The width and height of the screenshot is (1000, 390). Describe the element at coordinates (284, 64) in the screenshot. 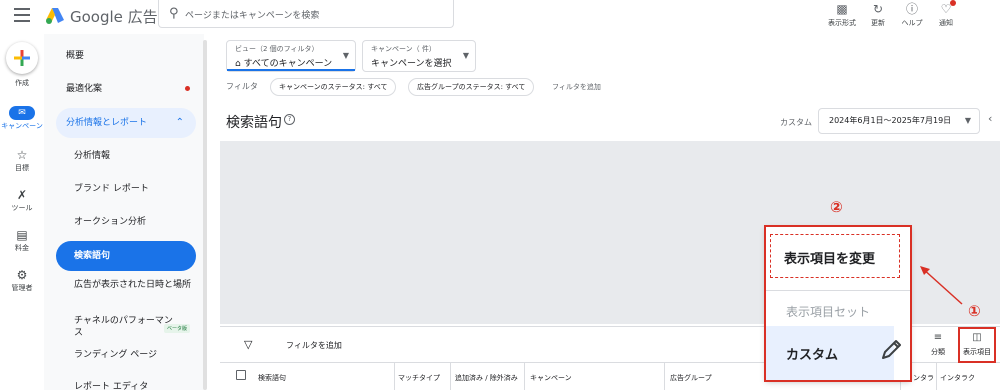

I see `view-value: ⌂ すべてのキャンペーン` at that location.